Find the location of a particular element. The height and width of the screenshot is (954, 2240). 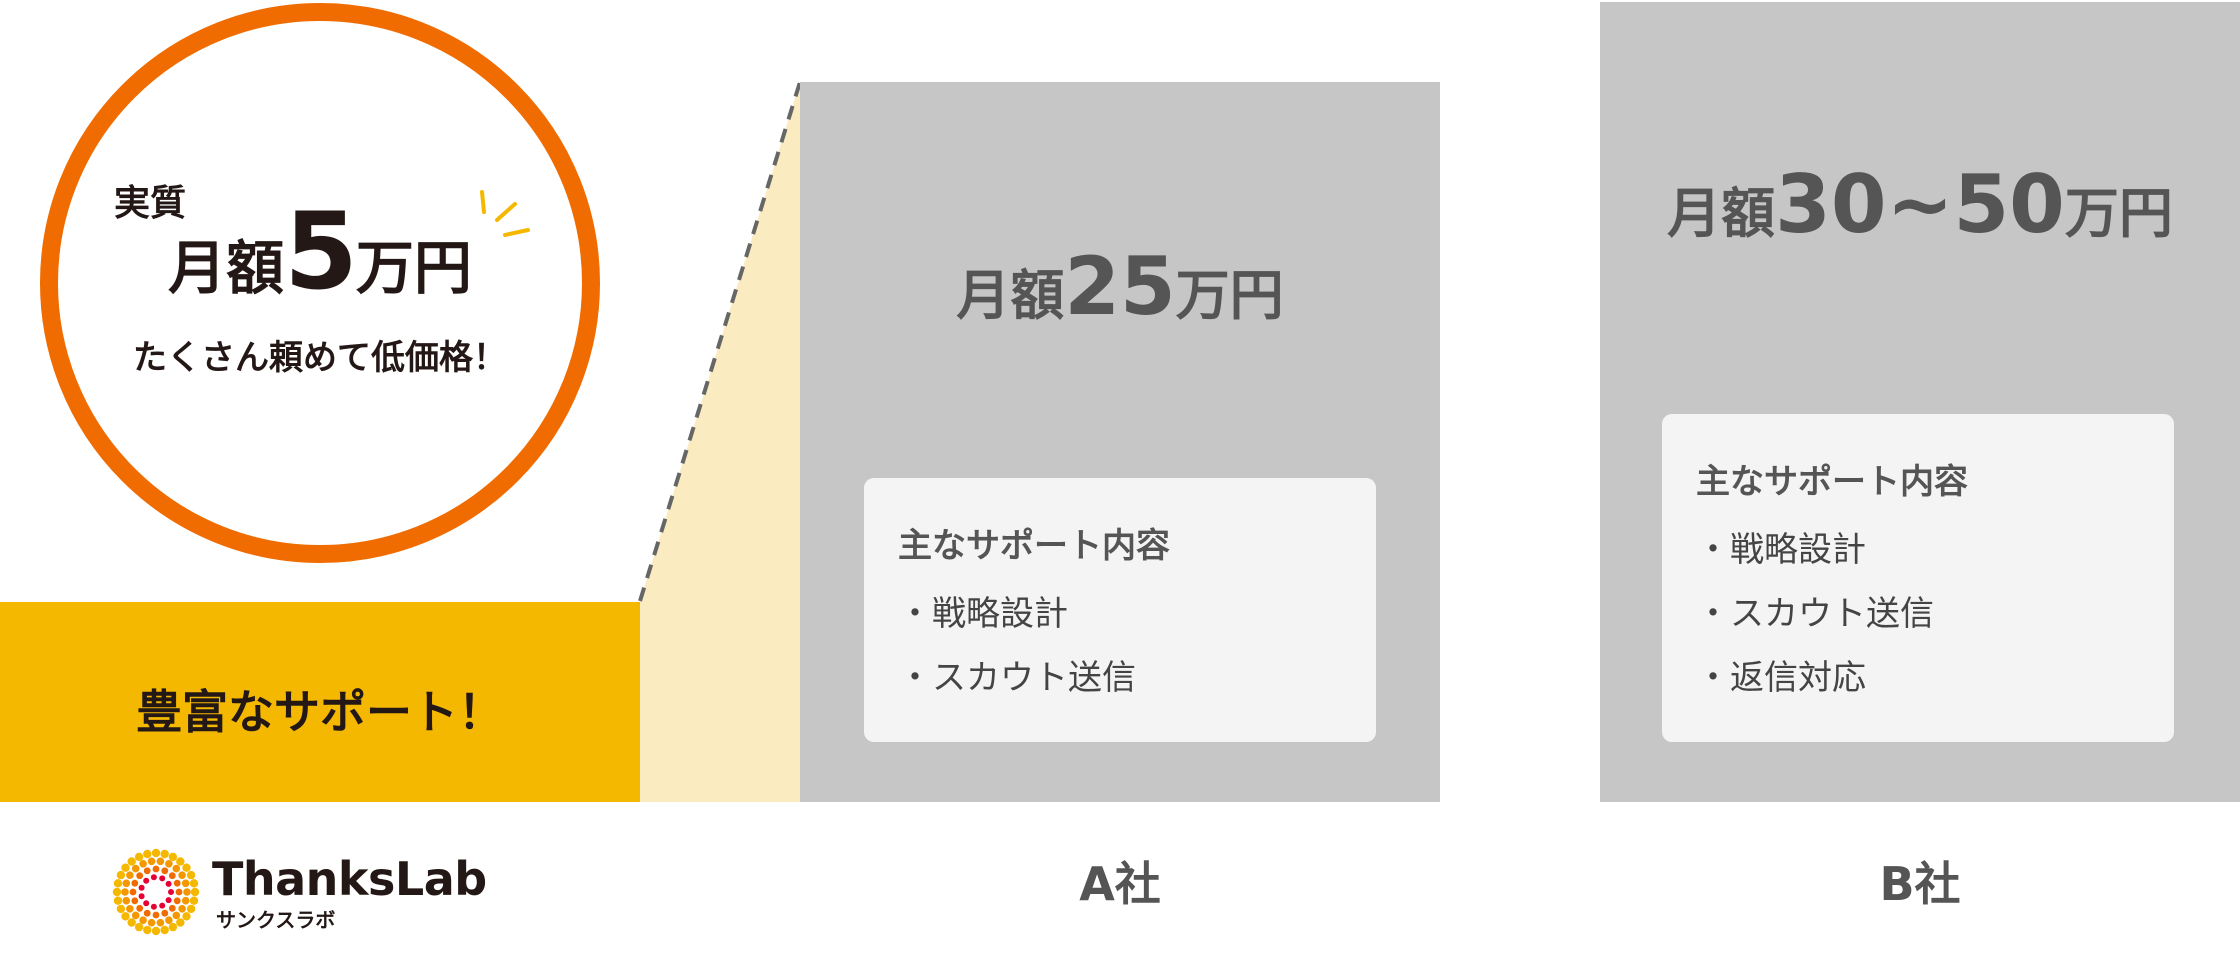

price-number: 30~50 is located at coordinates (1920, 204).